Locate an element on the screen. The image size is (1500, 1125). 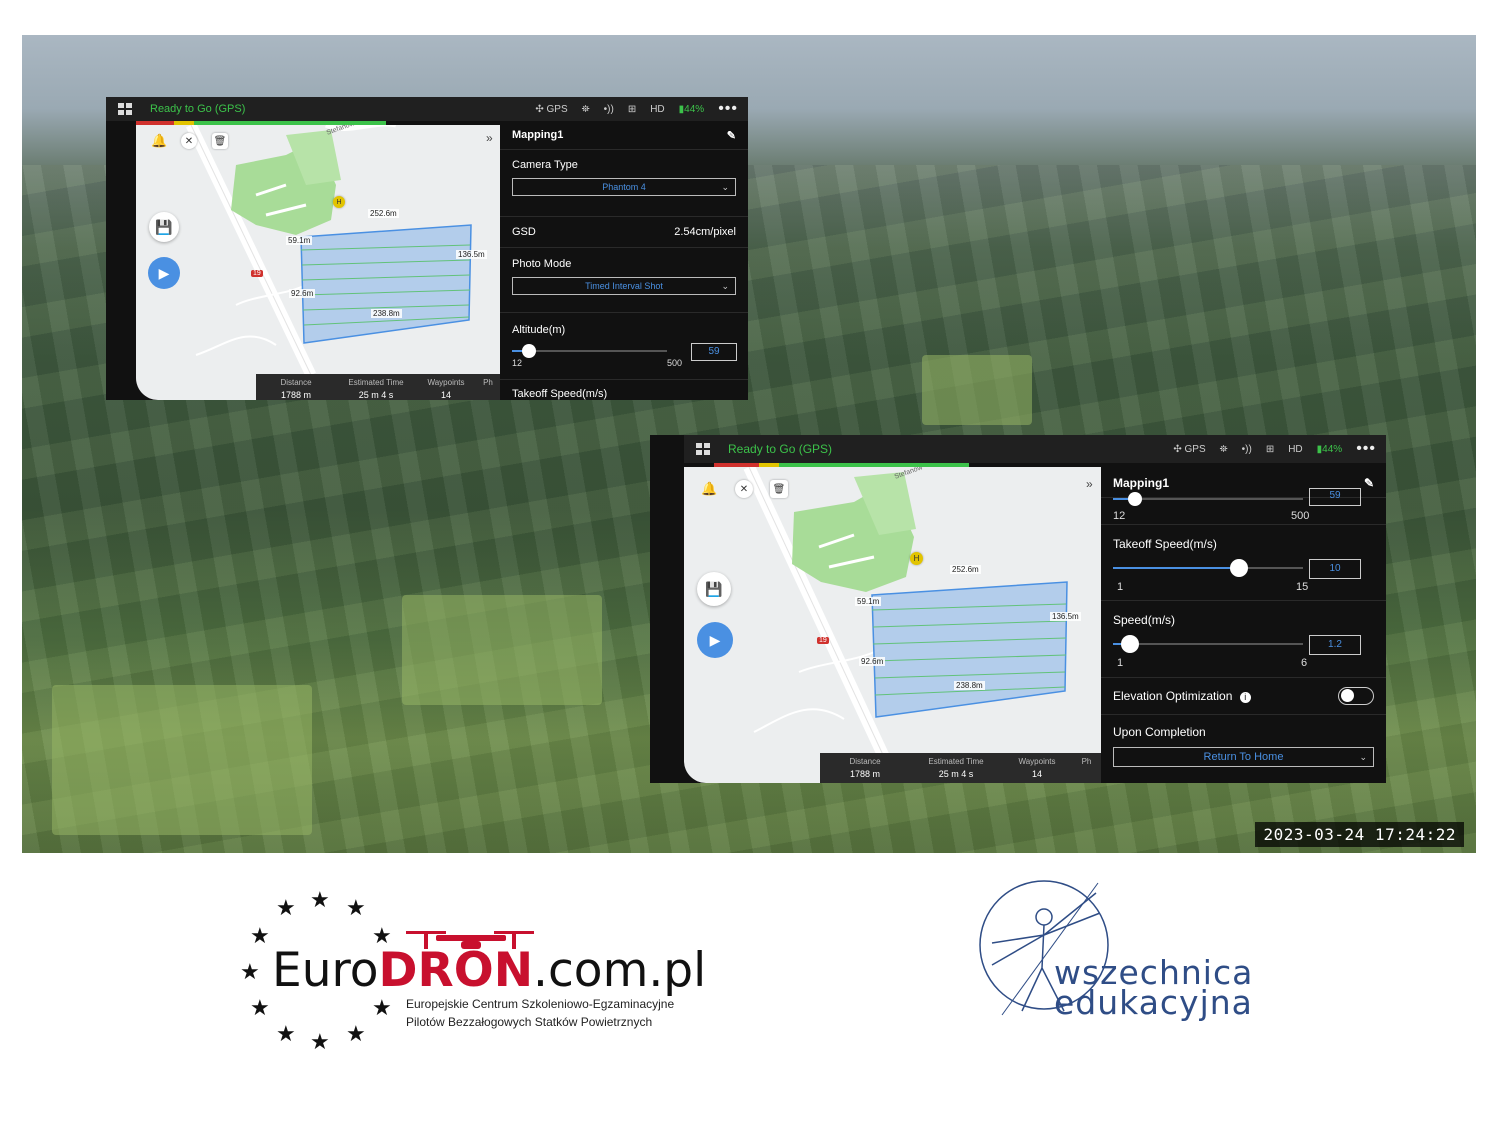
camera-type-row: Camera Type Phantom 4 ⌄ is located at coordinates (624, 183).